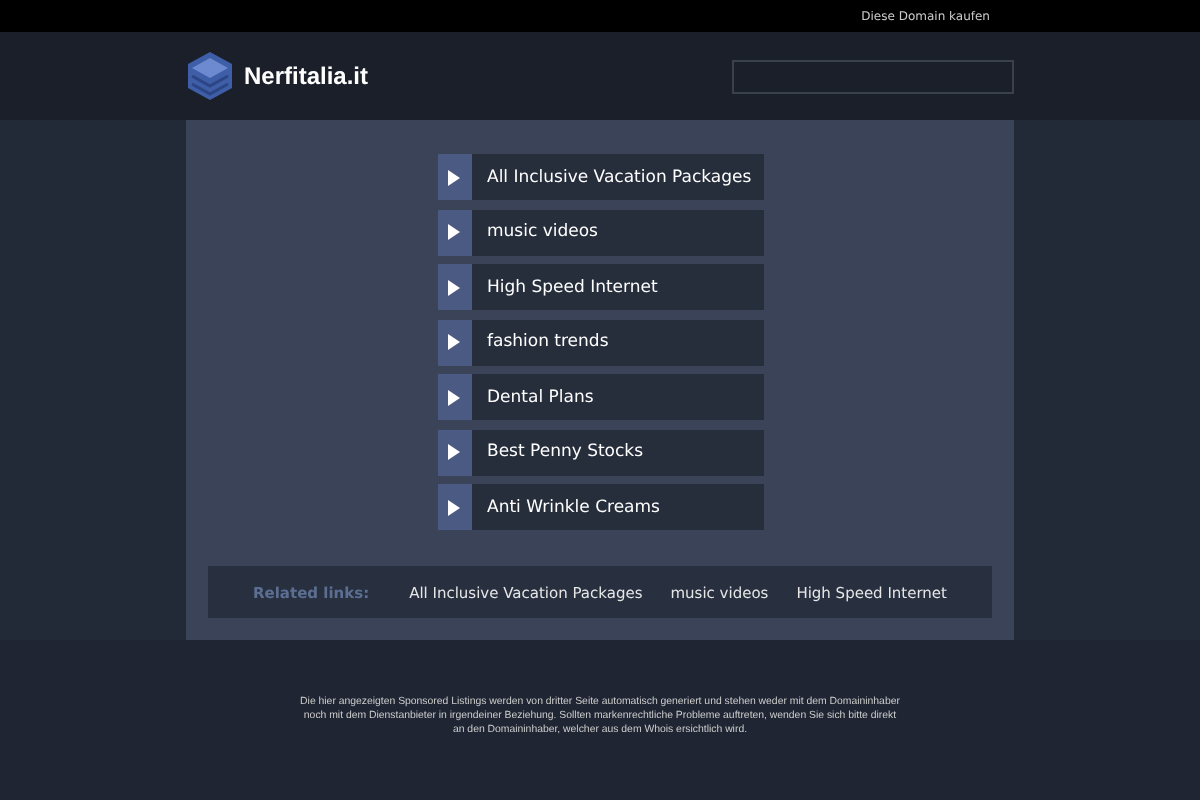  What do you see at coordinates (600, 452) in the screenshot?
I see `sponsored-link: Best Penny Stocks` at bounding box center [600, 452].